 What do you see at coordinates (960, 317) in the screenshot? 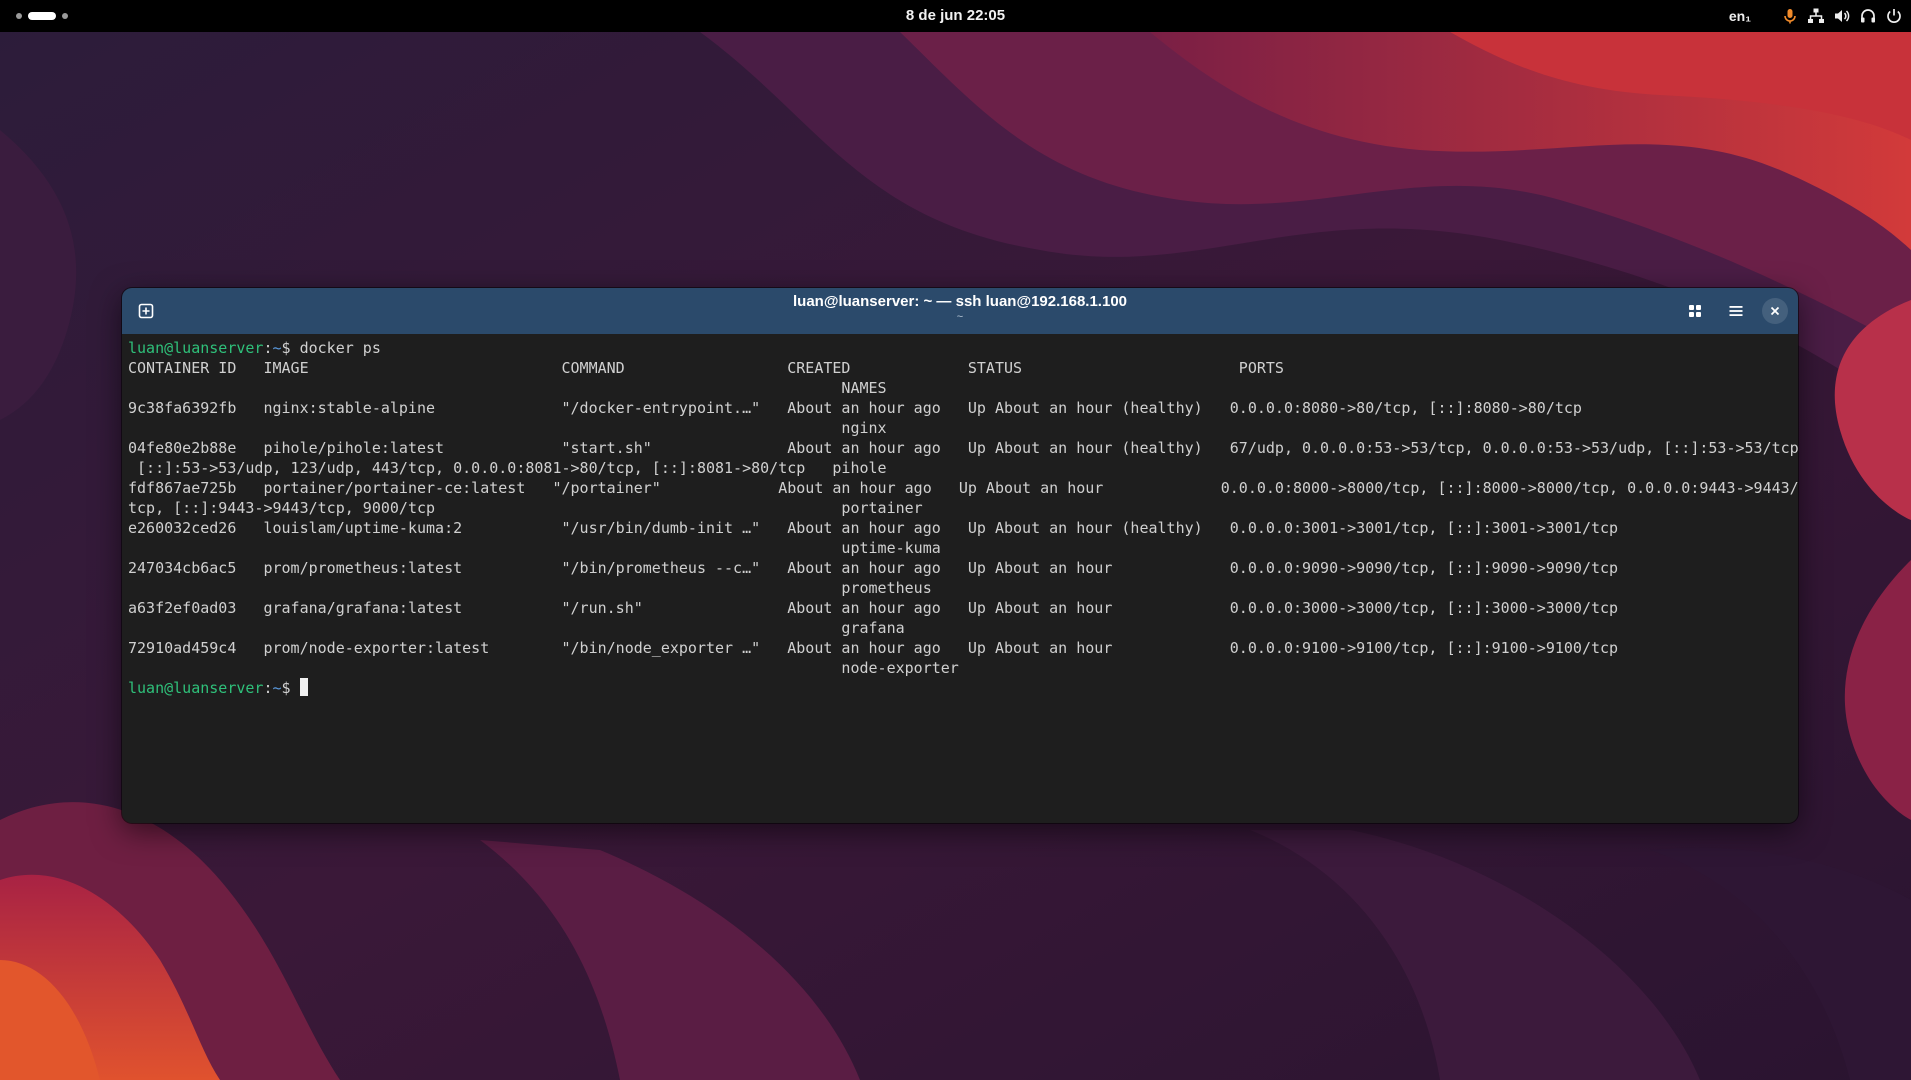
I see `window-subtitle: ~` at bounding box center [960, 317].